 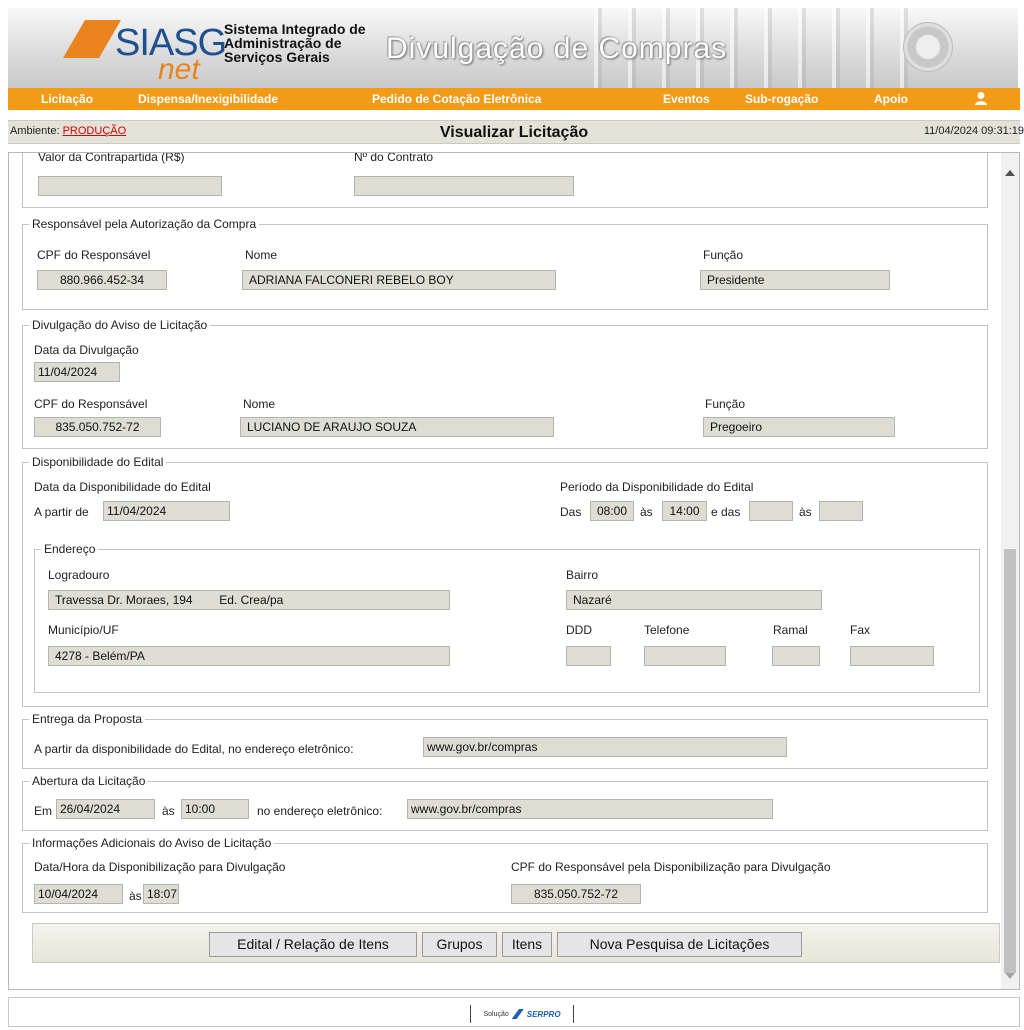 What do you see at coordinates (557, 48) in the screenshot?
I see `banner-headline: Divulgação de Compras` at bounding box center [557, 48].